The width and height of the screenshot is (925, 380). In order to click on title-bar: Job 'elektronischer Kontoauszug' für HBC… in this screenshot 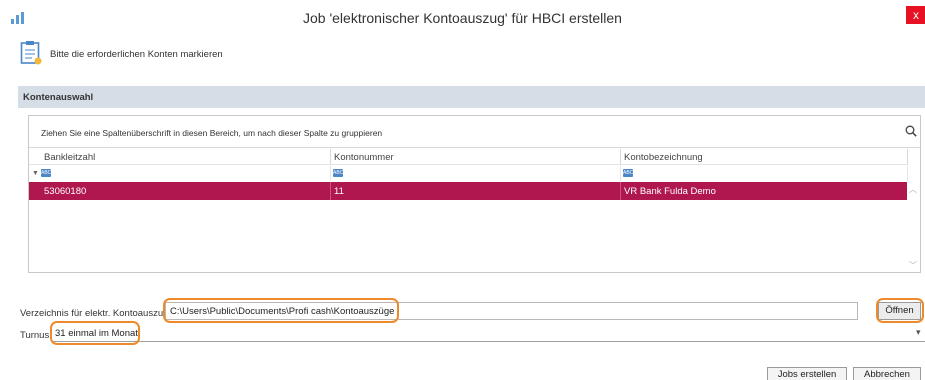, I will do `click(462, 18)`.